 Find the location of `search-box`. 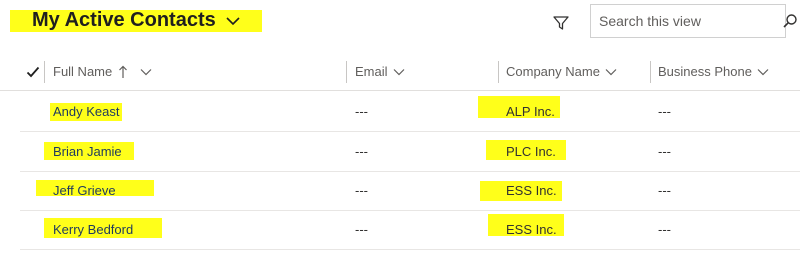

search-box is located at coordinates (693, 21).